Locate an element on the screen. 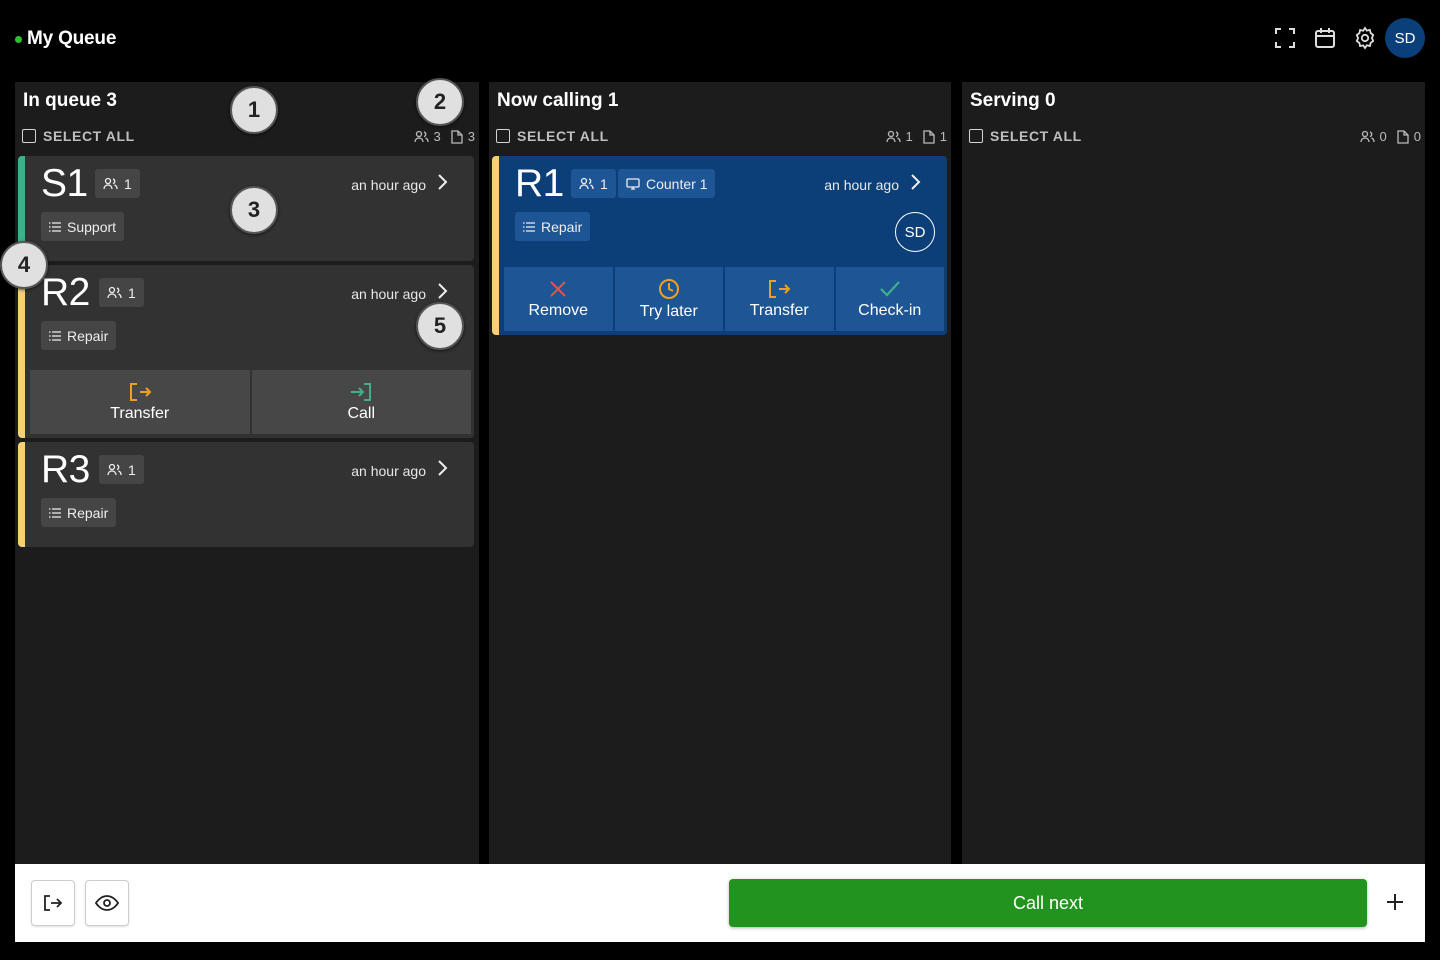  check-in-button: Check-in is located at coordinates (889, 299).